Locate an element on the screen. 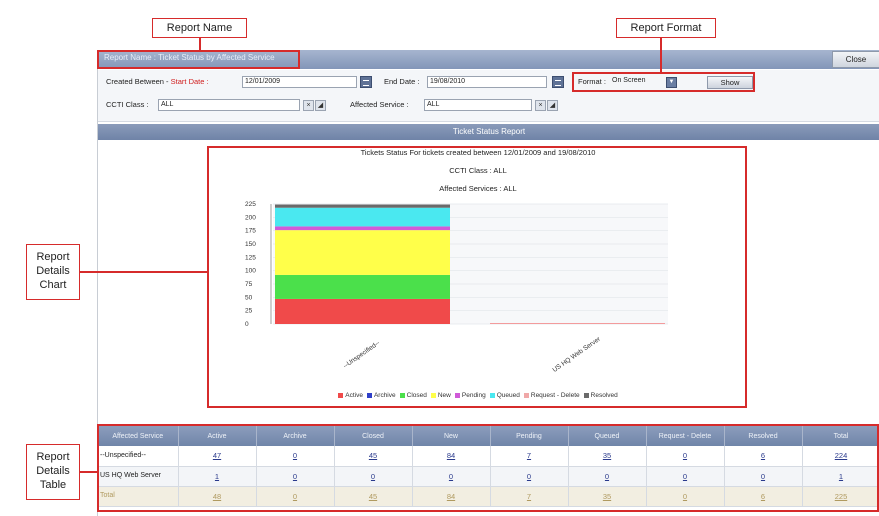 Image resolution: width=879 pixels, height=516 pixels. start-date-field: 12/01/2009 is located at coordinates (299, 82).